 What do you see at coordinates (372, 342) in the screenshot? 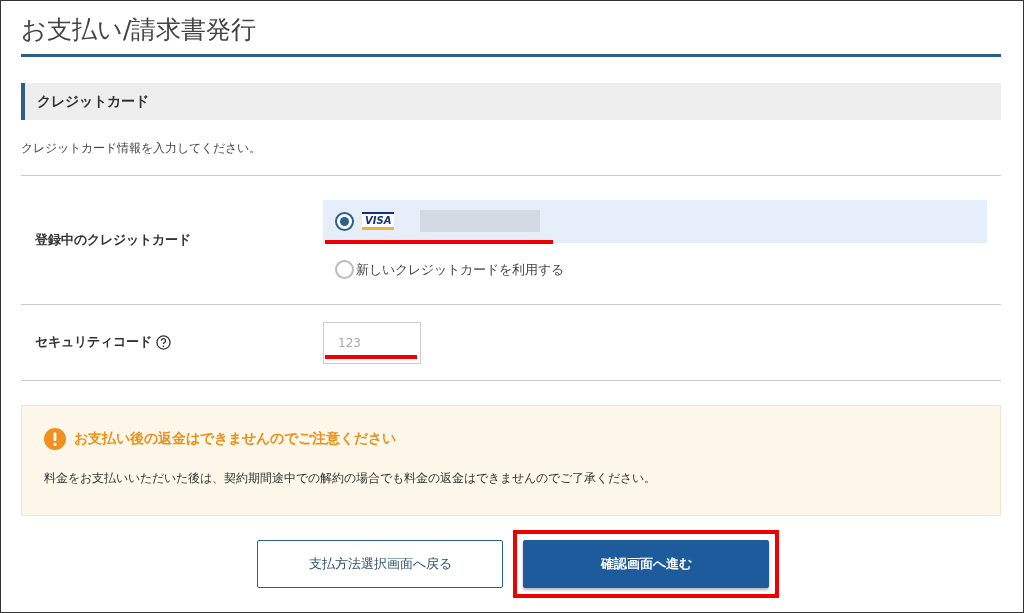
I see `security-code-field: 123` at bounding box center [372, 342].